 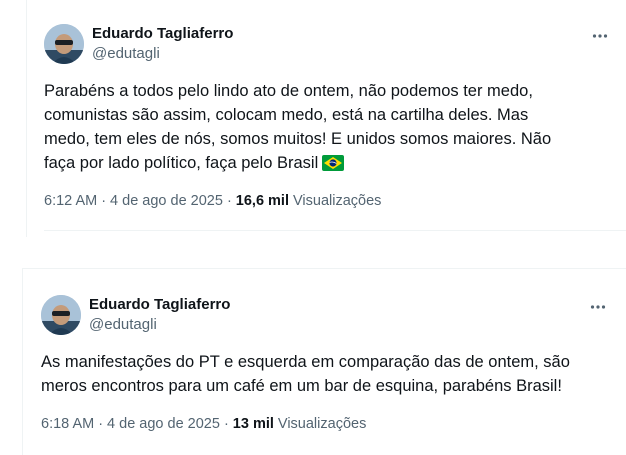 What do you see at coordinates (253, 424) in the screenshot?
I see `views-count: 13 mil` at bounding box center [253, 424].